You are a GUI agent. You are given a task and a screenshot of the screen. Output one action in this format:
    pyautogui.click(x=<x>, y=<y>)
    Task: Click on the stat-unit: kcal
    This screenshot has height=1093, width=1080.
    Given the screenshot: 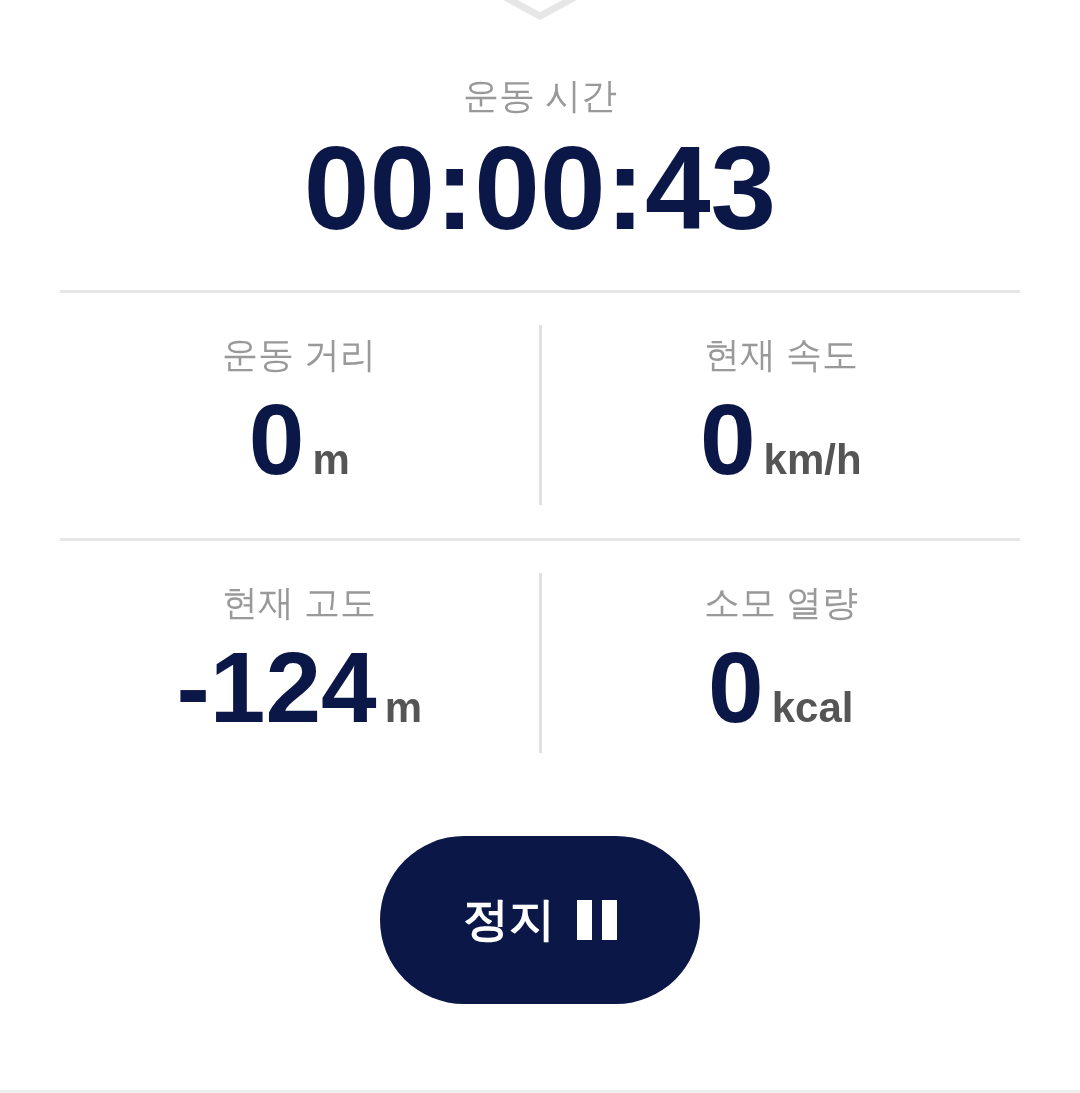 What is the action you would take?
    pyautogui.click(x=812, y=708)
    